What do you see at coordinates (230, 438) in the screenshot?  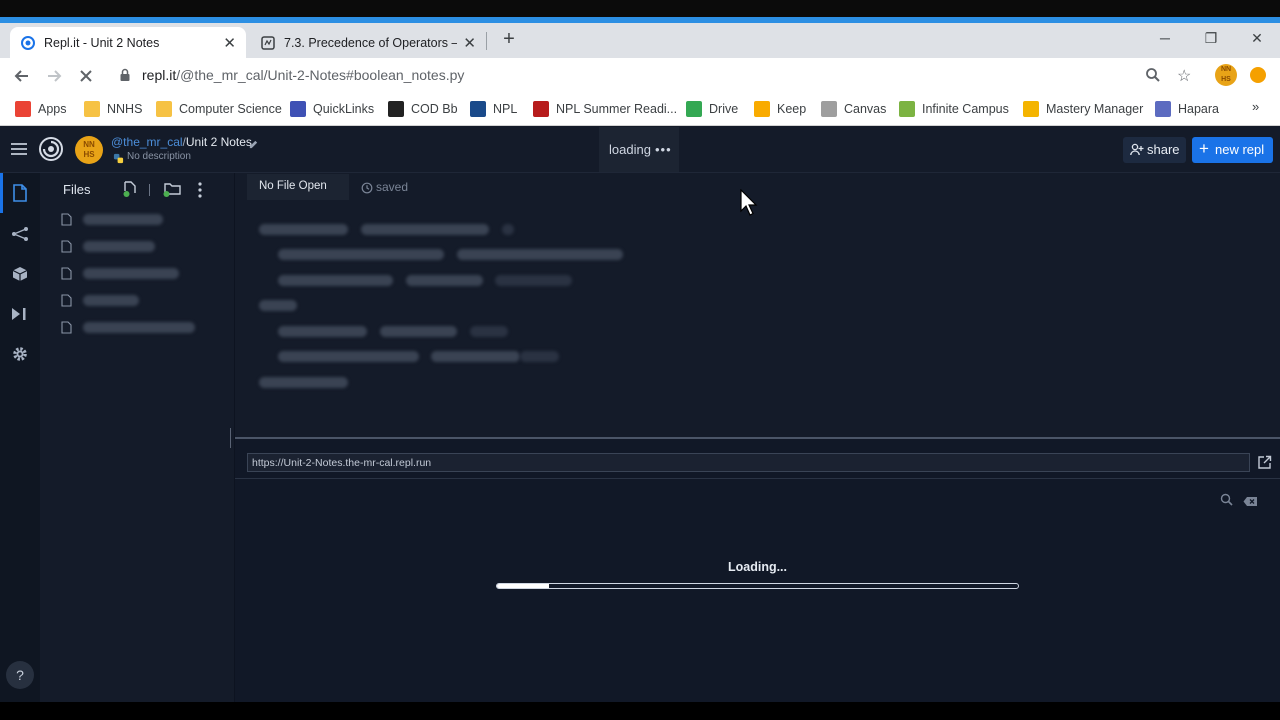 I see `panel-resize-handle` at bounding box center [230, 438].